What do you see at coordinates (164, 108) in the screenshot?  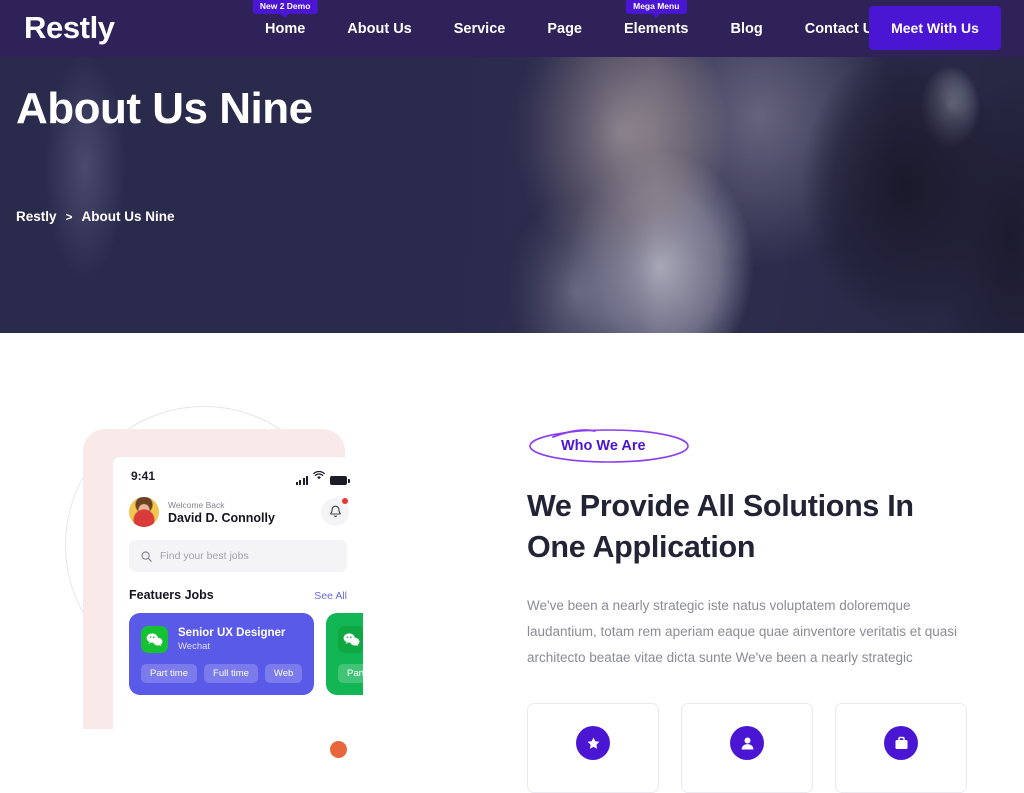 I see `page-title: About Us Nine` at bounding box center [164, 108].